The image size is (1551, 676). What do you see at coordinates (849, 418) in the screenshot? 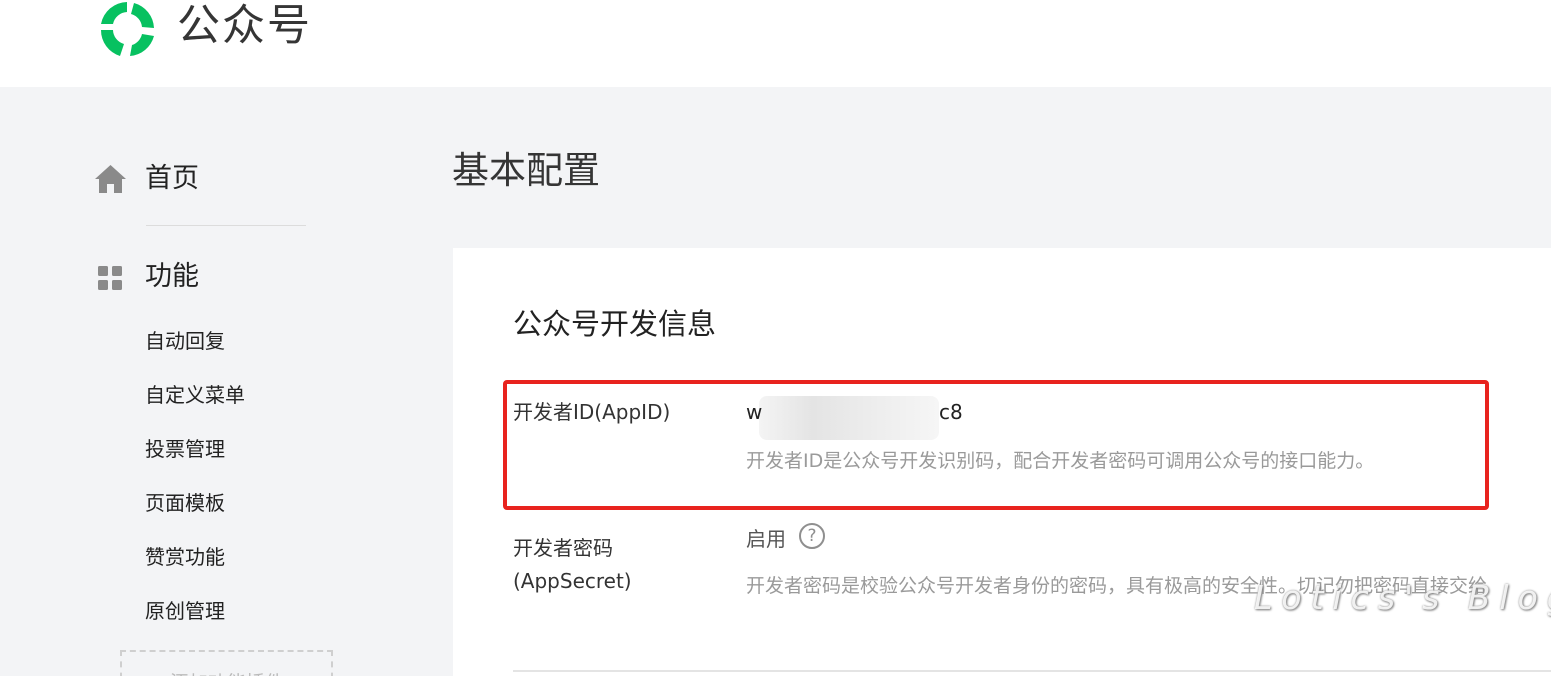
I see `redacted-appid-blur` at bounding box center [849, 418].